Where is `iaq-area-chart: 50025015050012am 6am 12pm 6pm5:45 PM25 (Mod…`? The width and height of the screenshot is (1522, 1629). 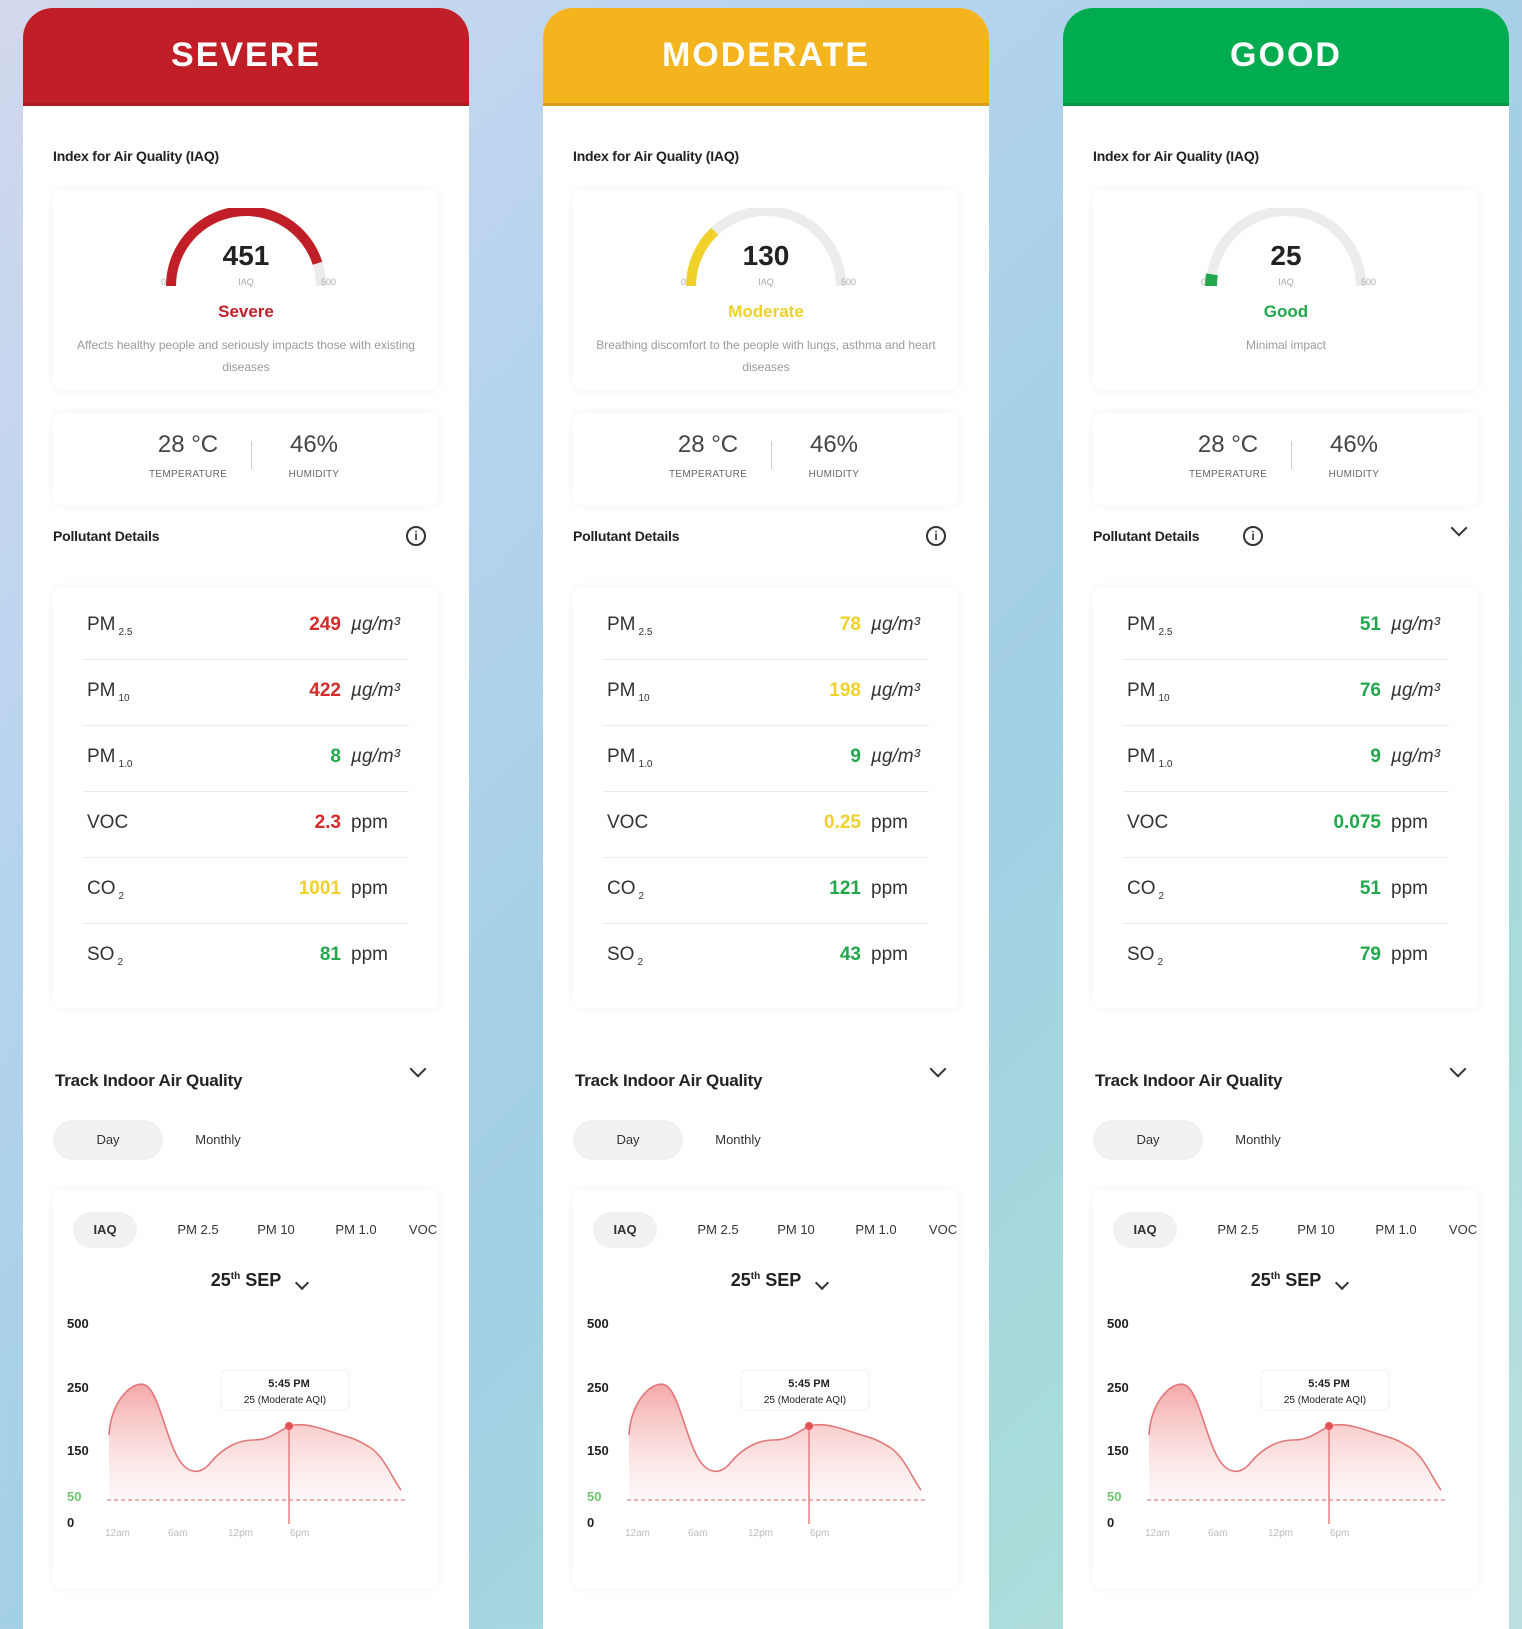 iaq-area-chart: 50025015050012am 6am 12pm 6pm5:45 PM25 (Mod… is located at coordinates (756, 1427).